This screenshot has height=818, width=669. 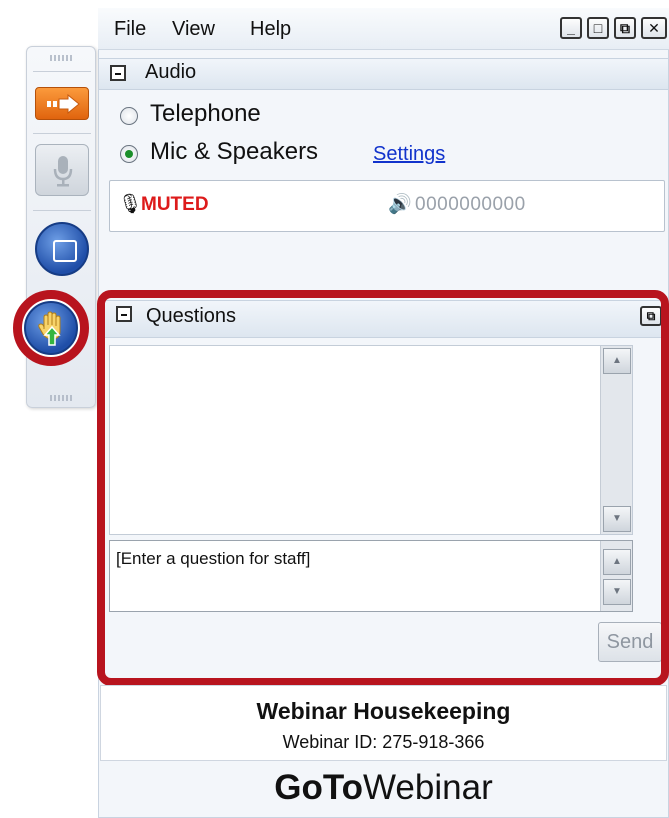 What do you see at coordinates (319, 787) in the screenshot?
I see `brand-bold: GoTo` at bounding box center [319, 787].